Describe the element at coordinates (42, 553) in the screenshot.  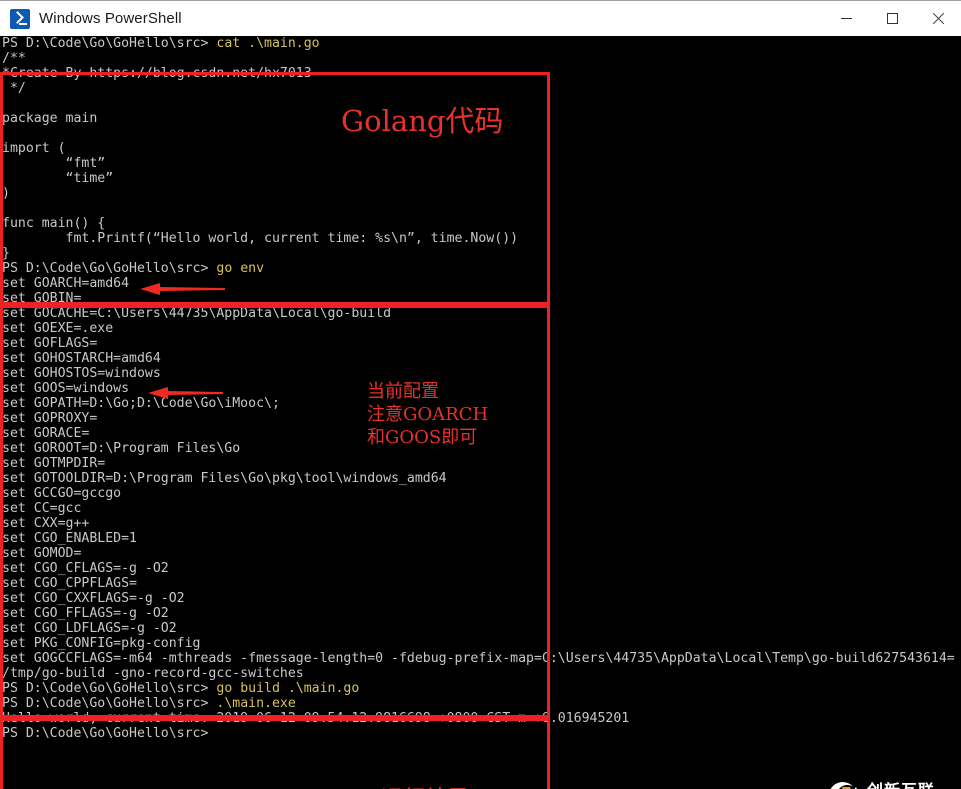
I see `console-span: set GOMOD=` at that location.